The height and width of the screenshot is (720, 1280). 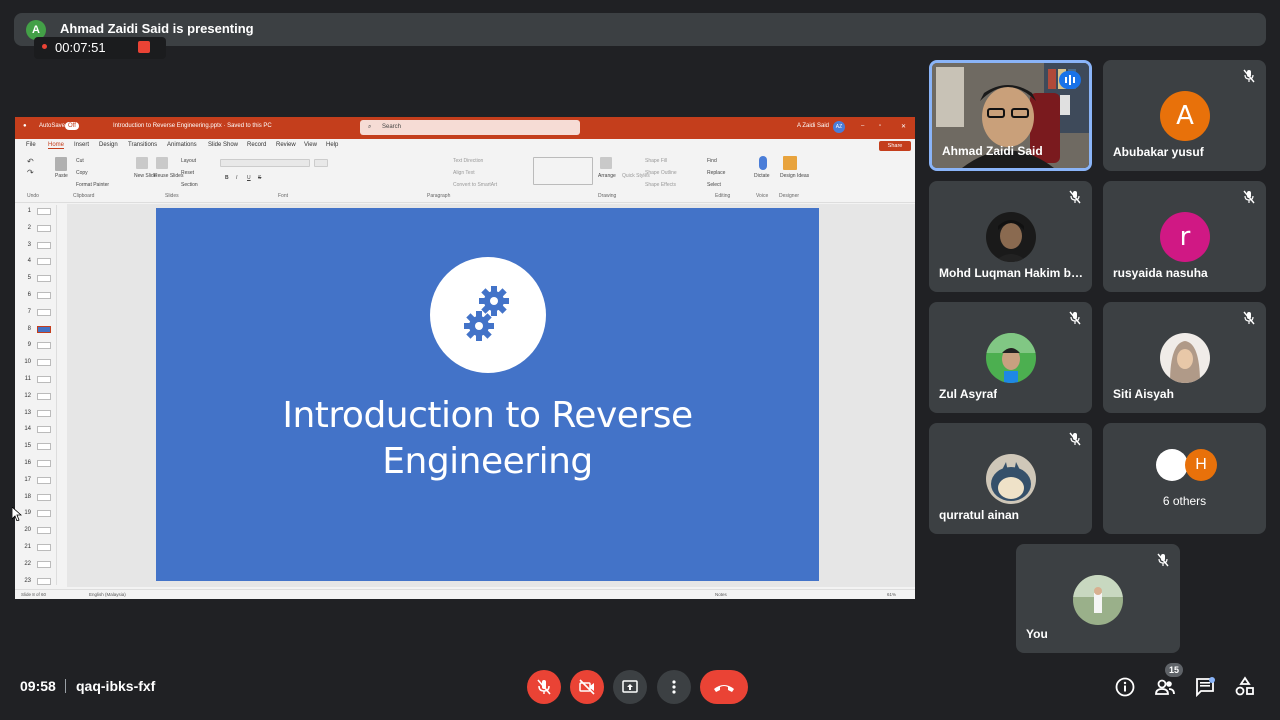 What do you see at coordinates (61, 164) in the screenshot?
I see `paste-icon` at bounding box center [61, 164].